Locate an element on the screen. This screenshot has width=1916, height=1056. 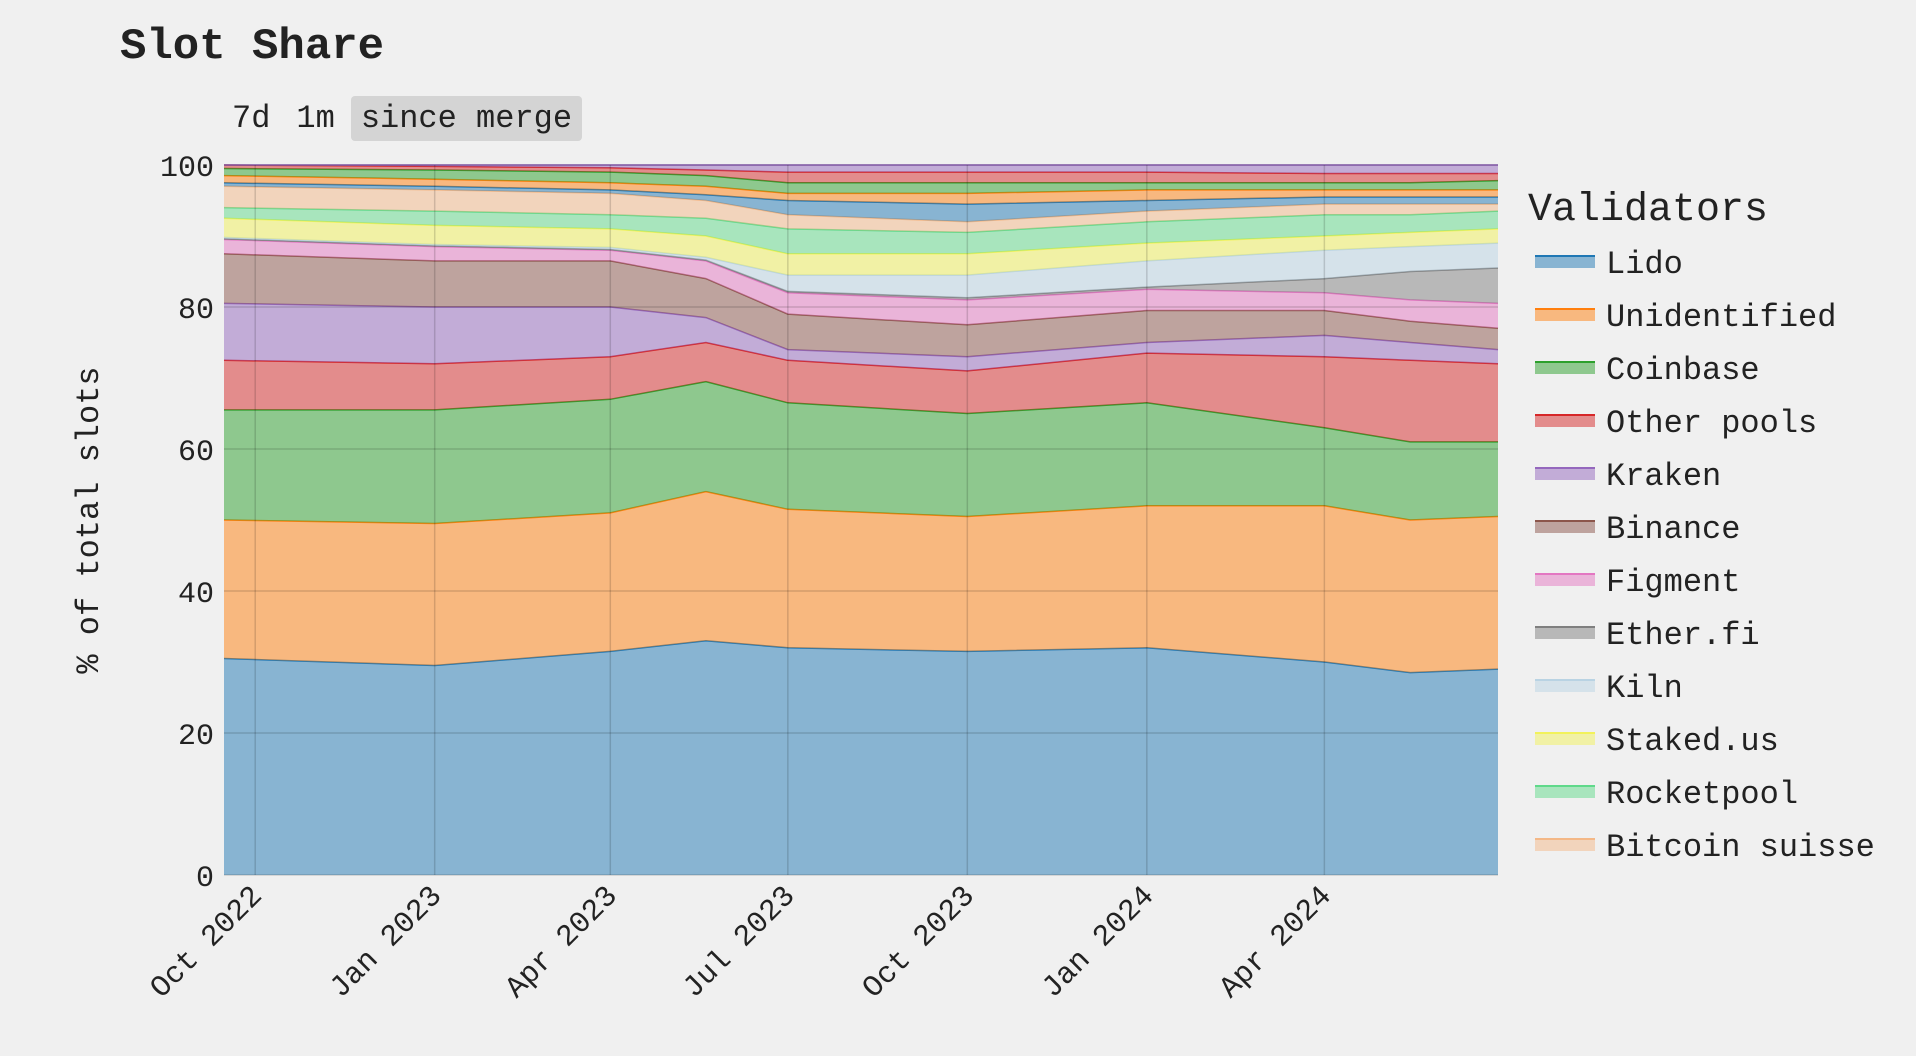
legend-label: Staked.us is located at coordinates (1692, 741).